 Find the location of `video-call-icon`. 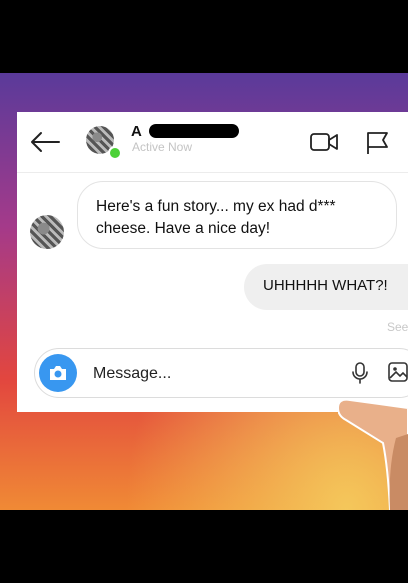

video-call-icon is located at coordinates (324, 142).